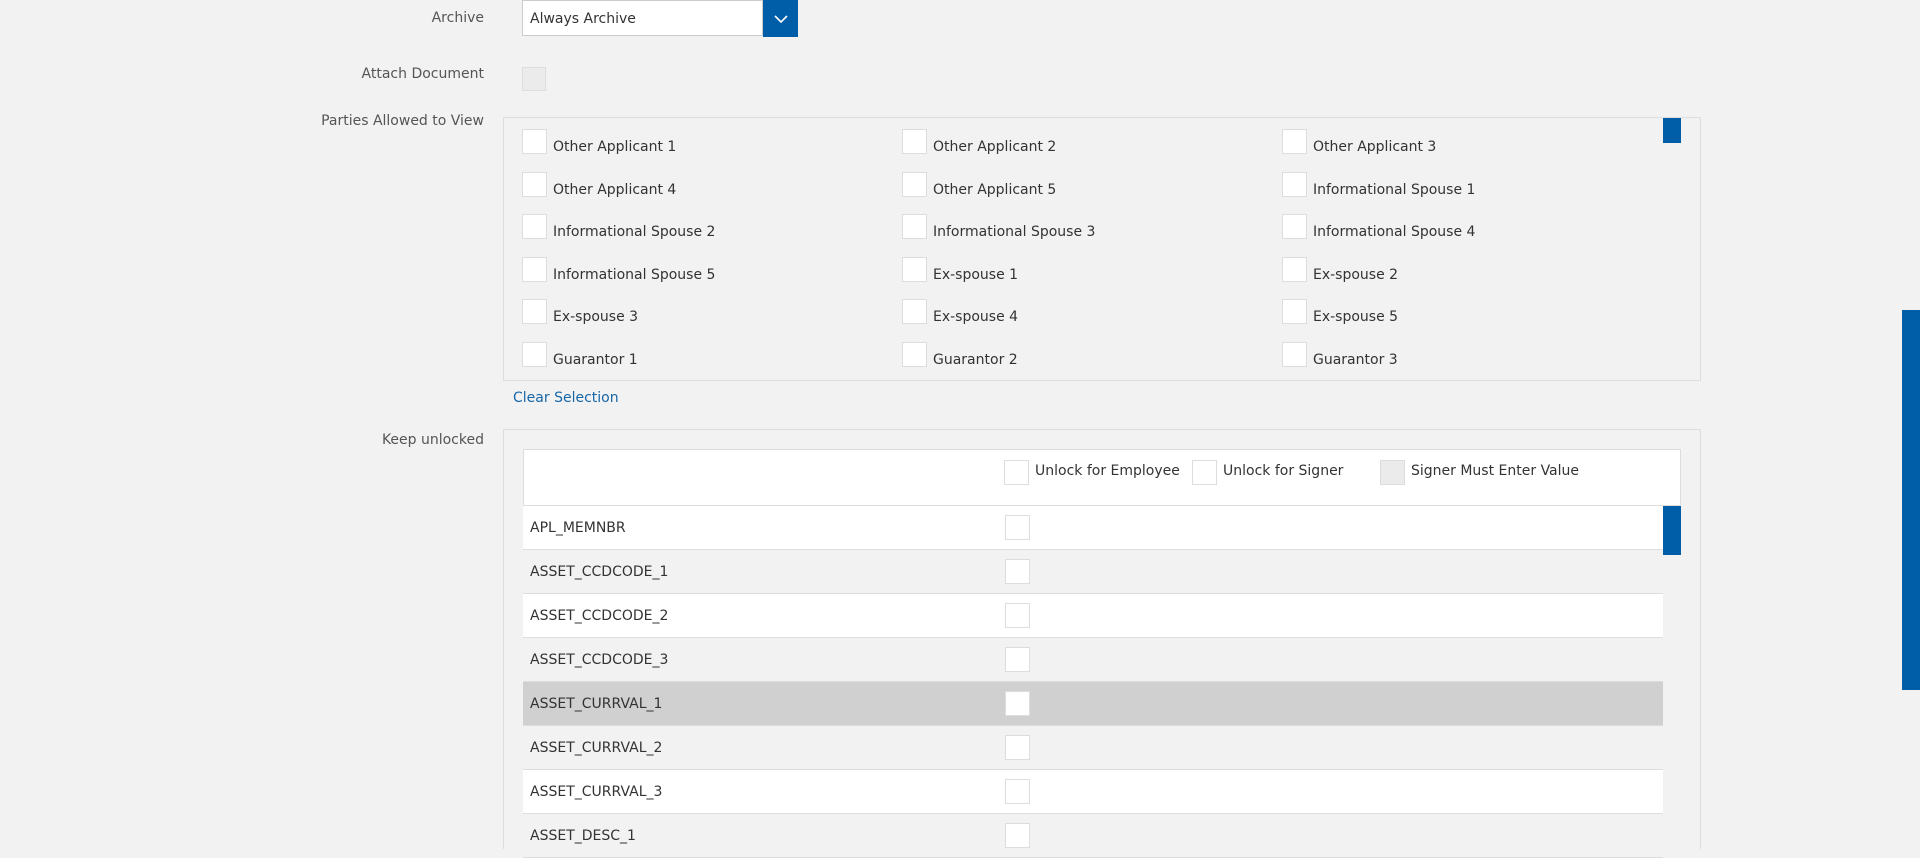 This screenshot has height=858, width=1920. I want to click on party-label: Other Applicant 1, so click(615, 147).